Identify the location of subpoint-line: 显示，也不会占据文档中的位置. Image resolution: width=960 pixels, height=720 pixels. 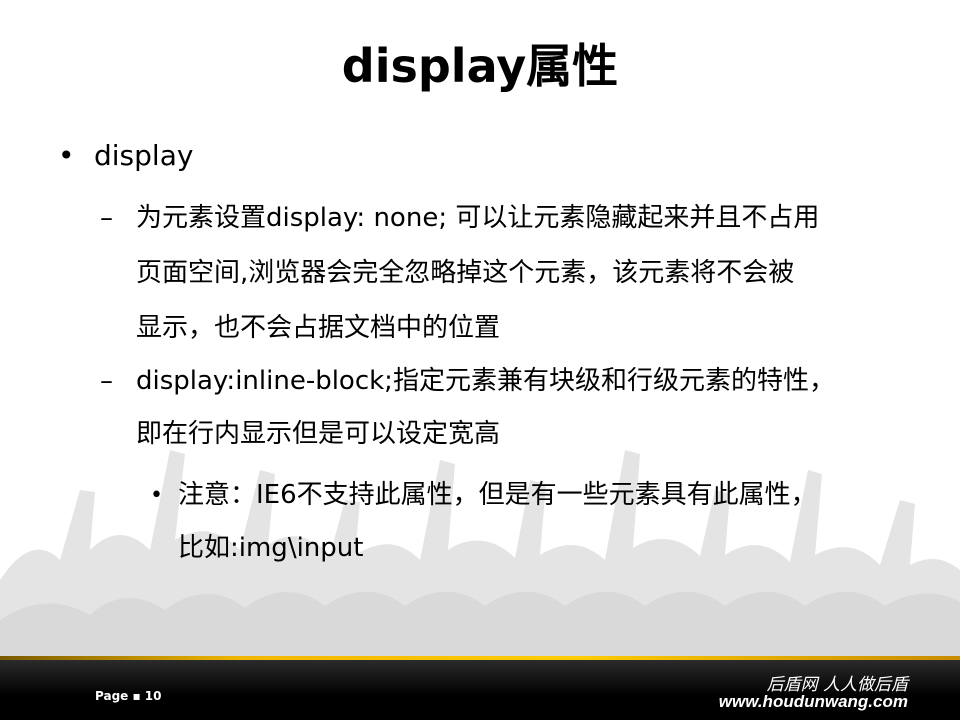
(318, 328).